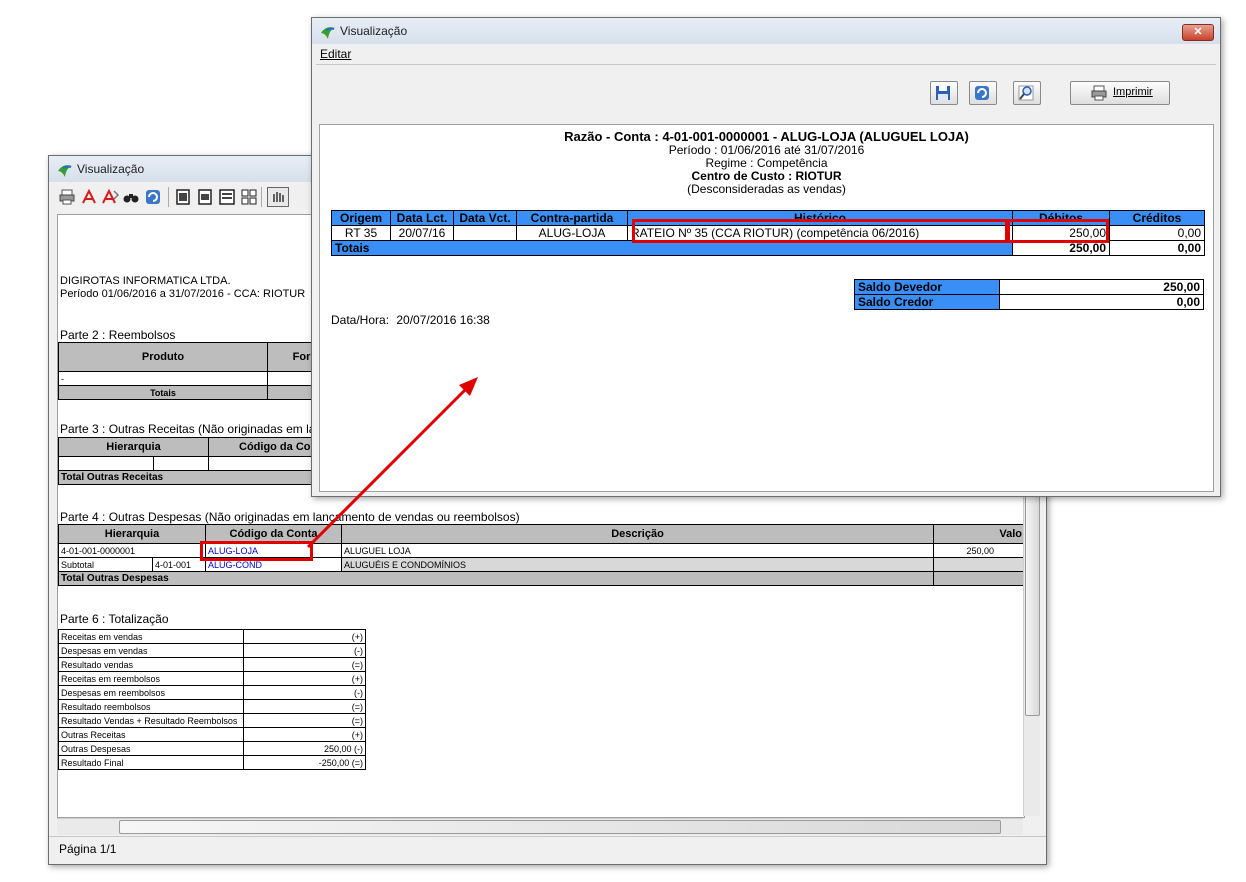 Image resolution: width=1246 pixels, height=882 pixels. What do you see at coordinates (374, 31) in the screenshot?
I see `front-window-title: Visualização` at bounding box center [374, 31].